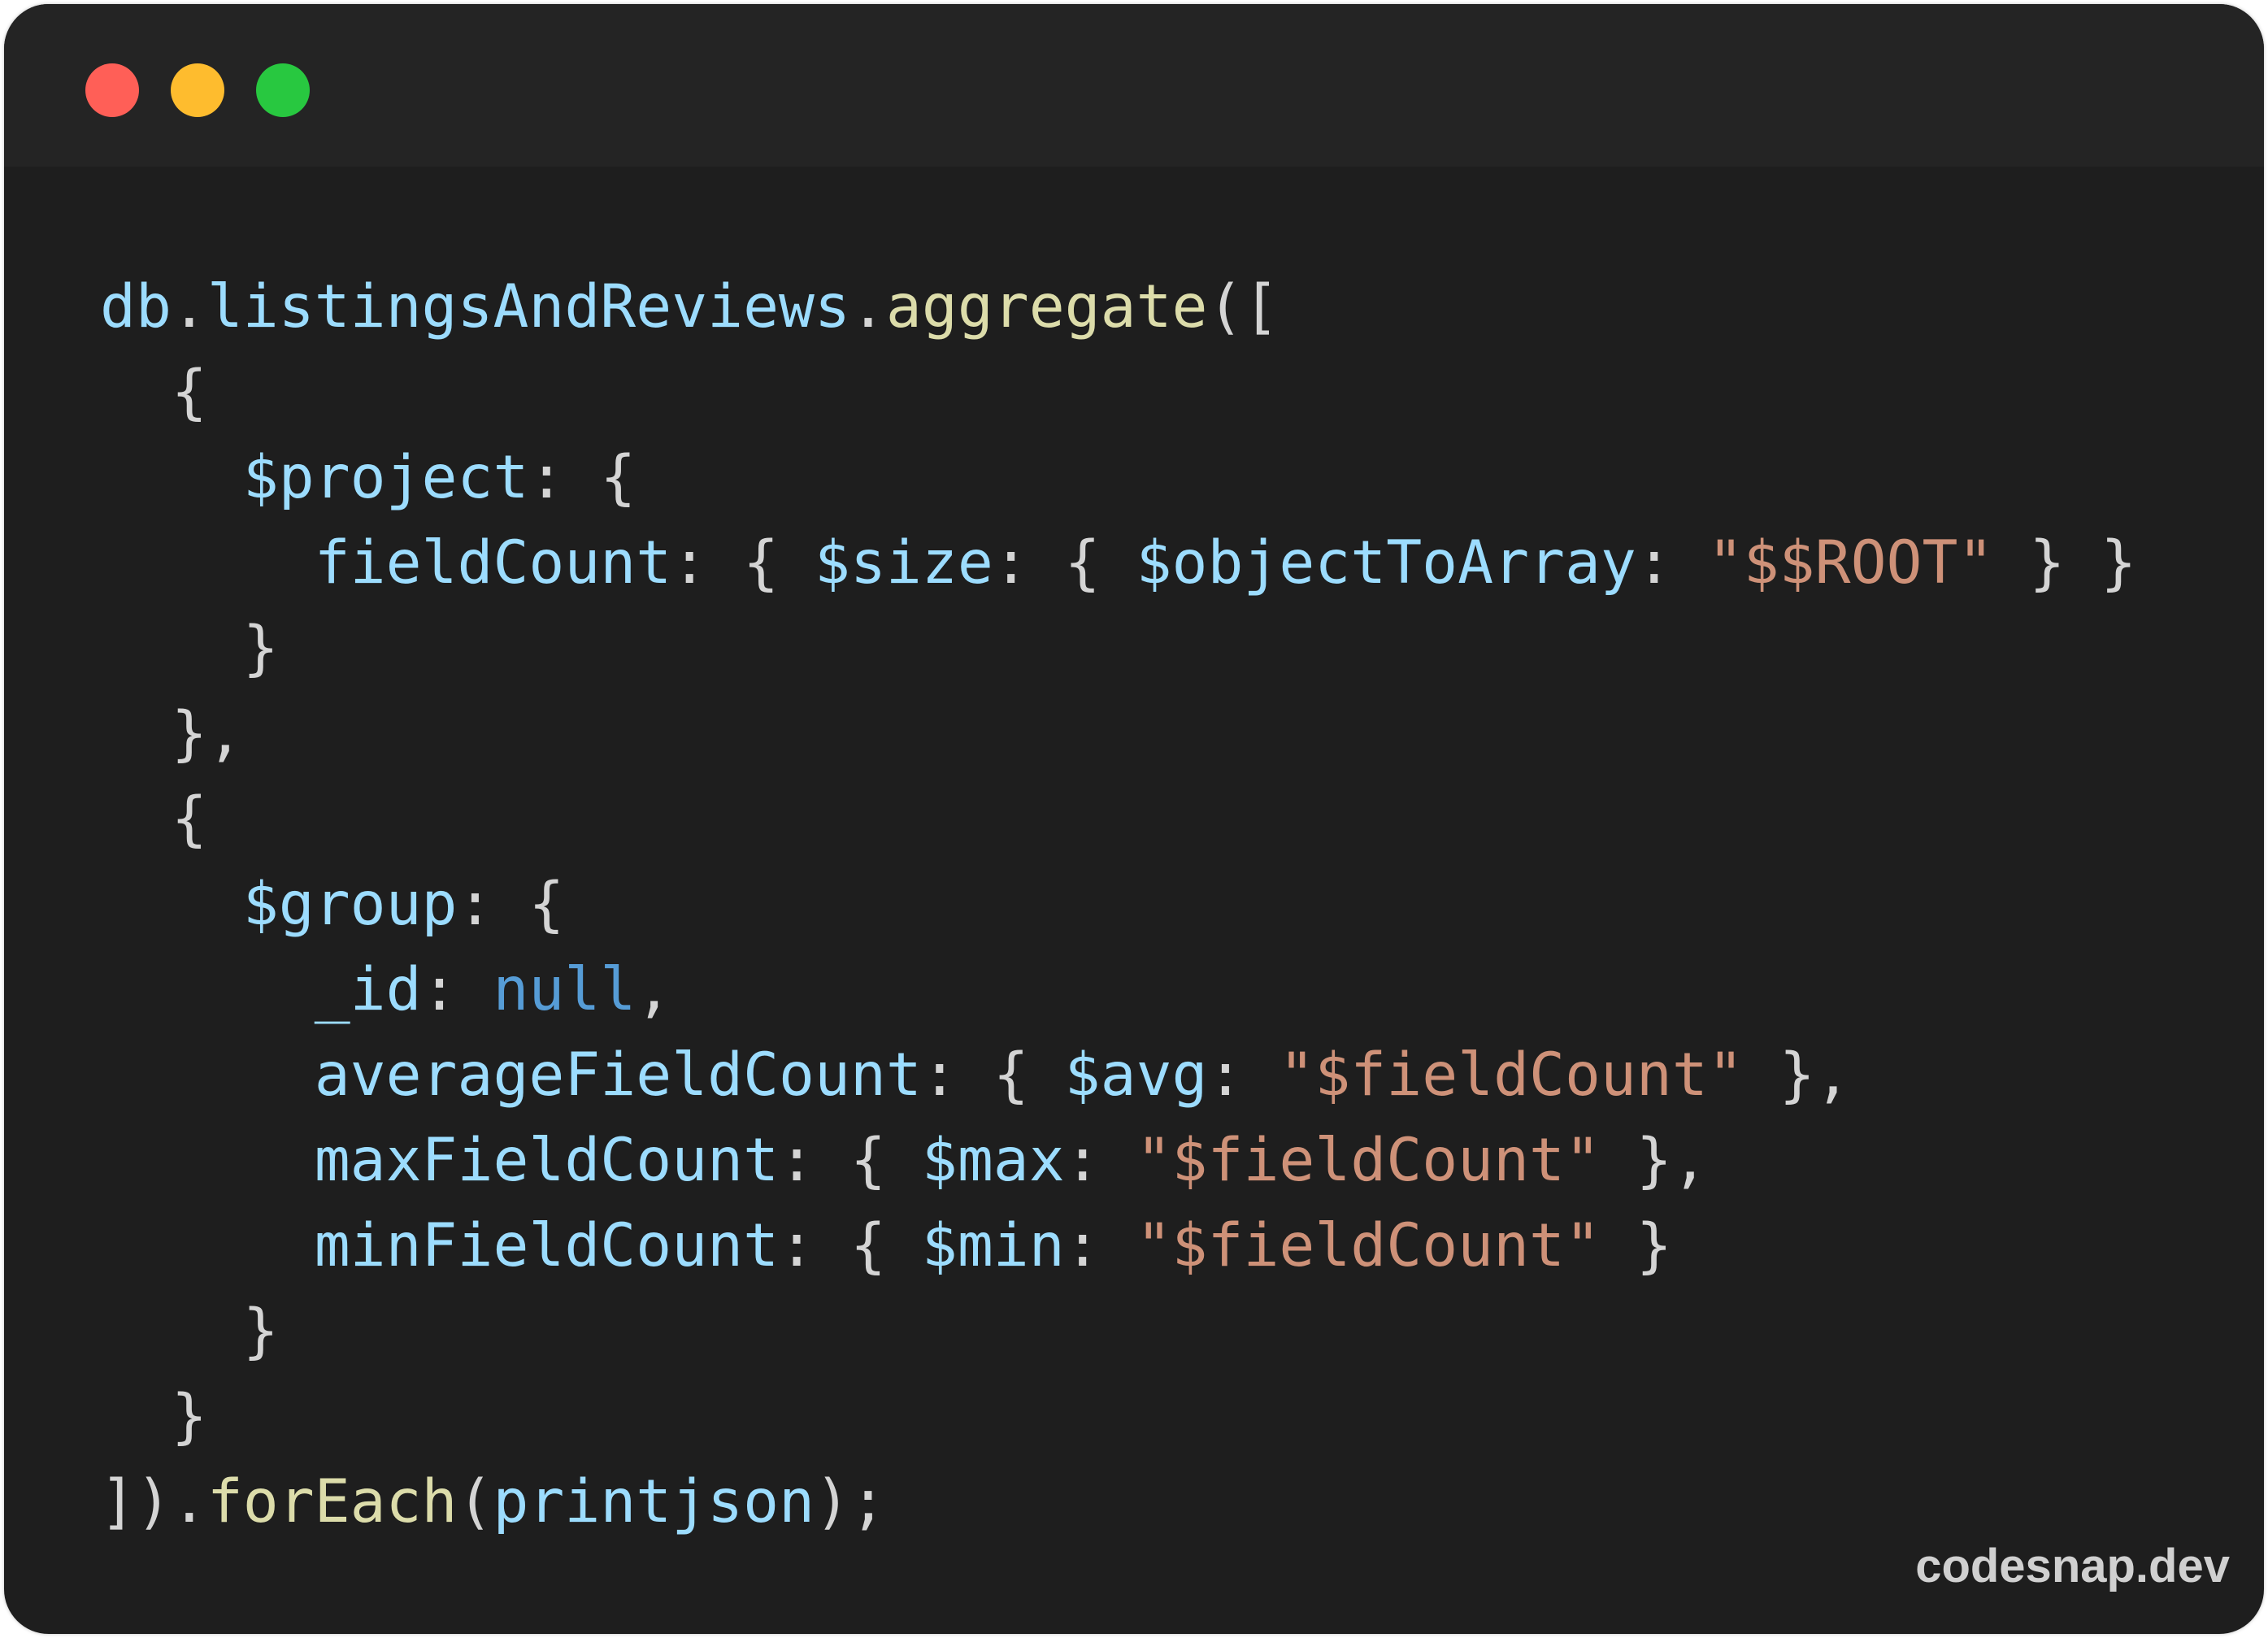 Image resolution: width=2268 pixels, height=1638 pixels. Describe the element at coordinates (1243, 306) in the screenshot. I see `code-token: ([` at that location.